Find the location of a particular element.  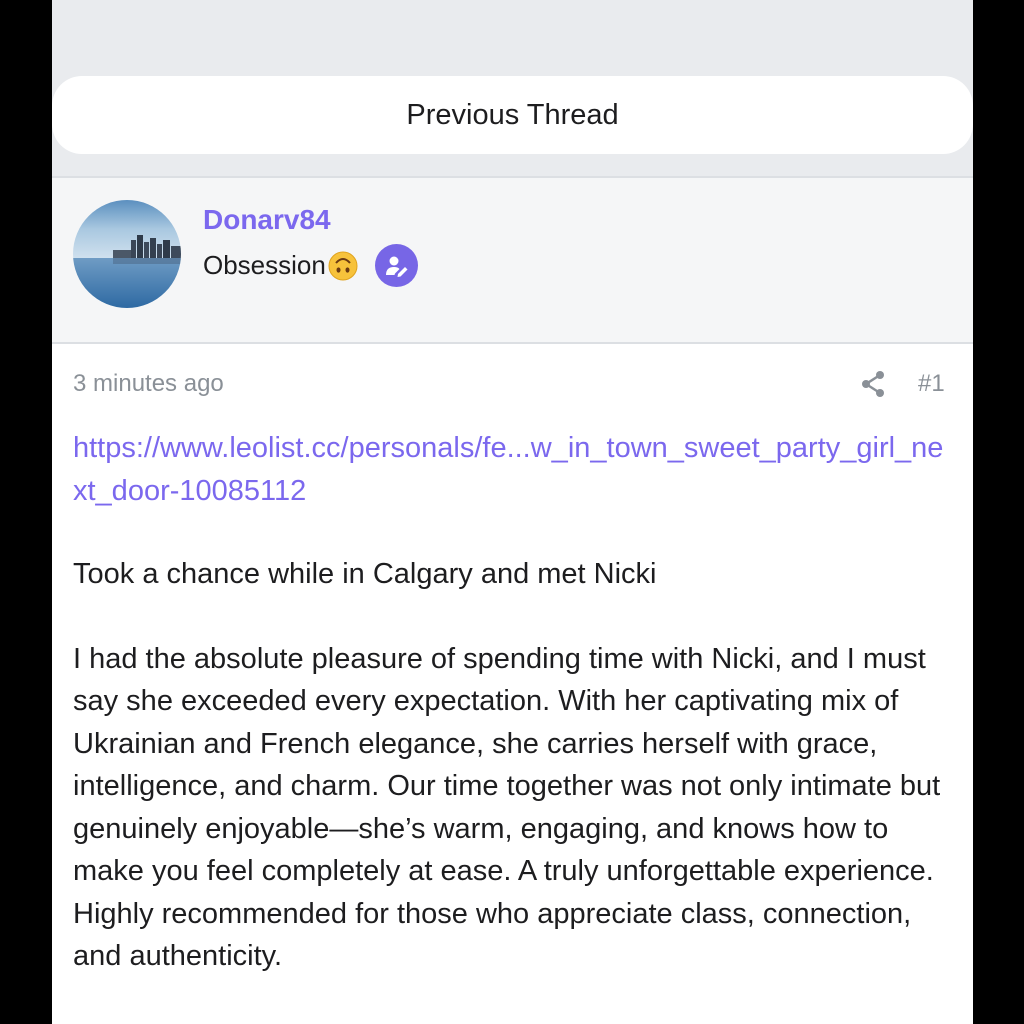

avatar is located at coordinates (127, 254).